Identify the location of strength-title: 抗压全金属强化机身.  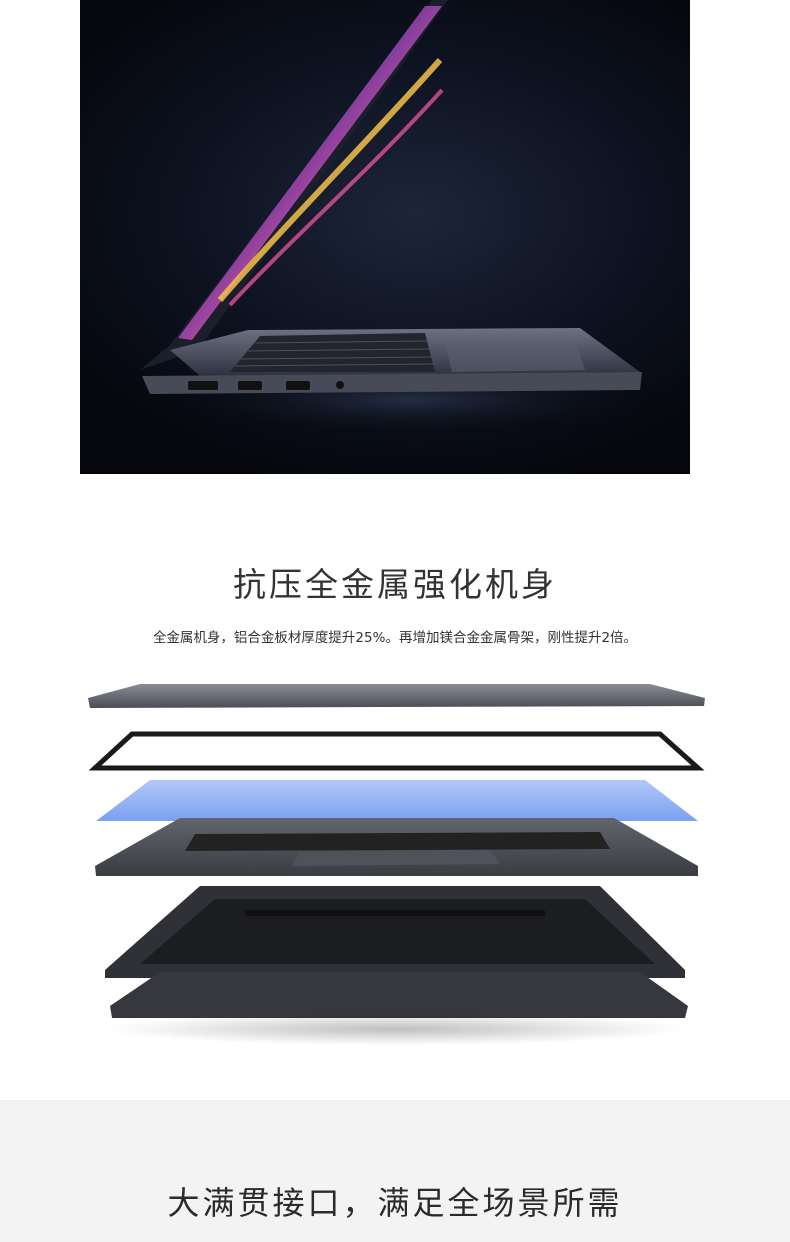
(395, 584).